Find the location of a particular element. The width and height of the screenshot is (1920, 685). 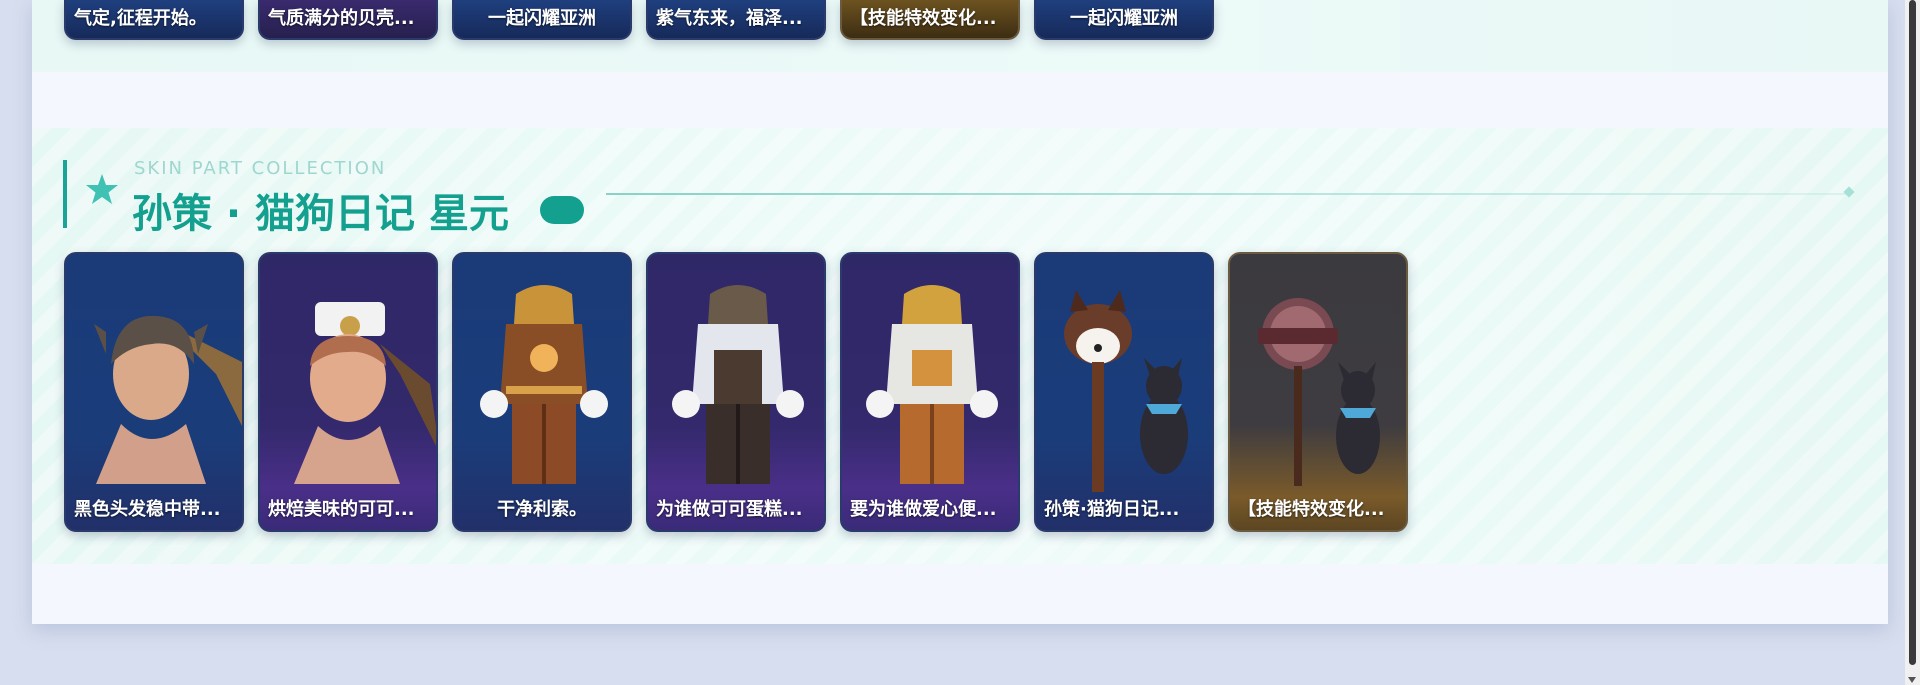

section-subtitle: SKIN PART COLLECTION is located at coordinates (260, 168).